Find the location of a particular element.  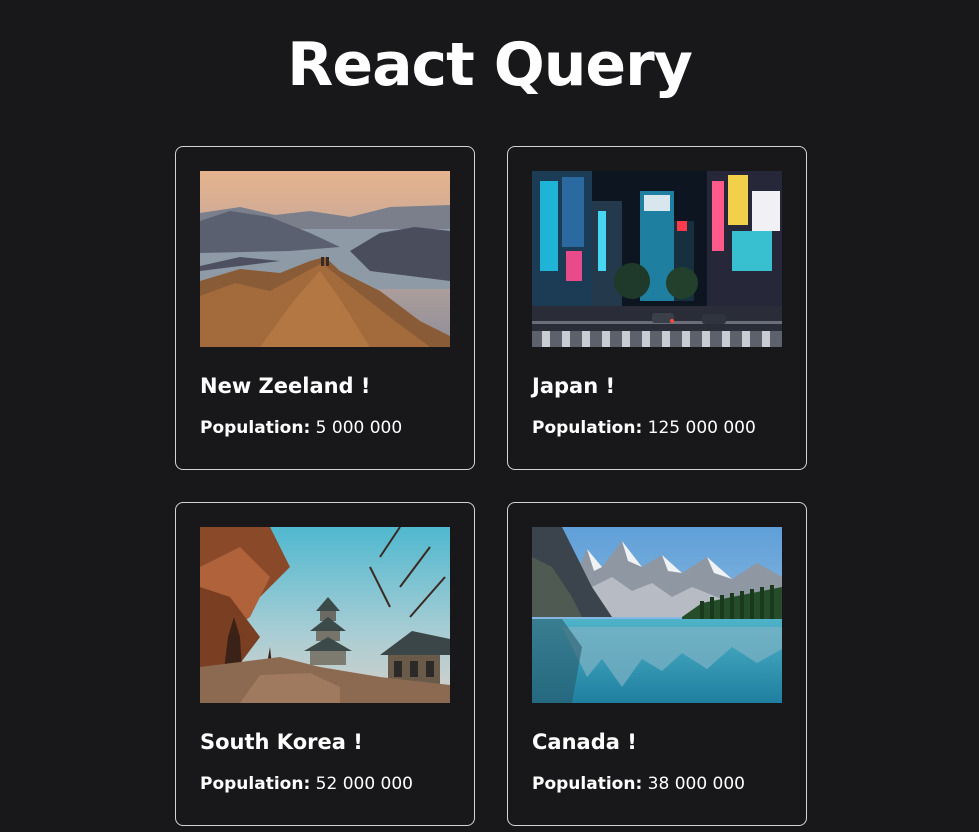

country-card: New Zeeland ! Population: 5 000 000 is located at coordinates (325, 308).